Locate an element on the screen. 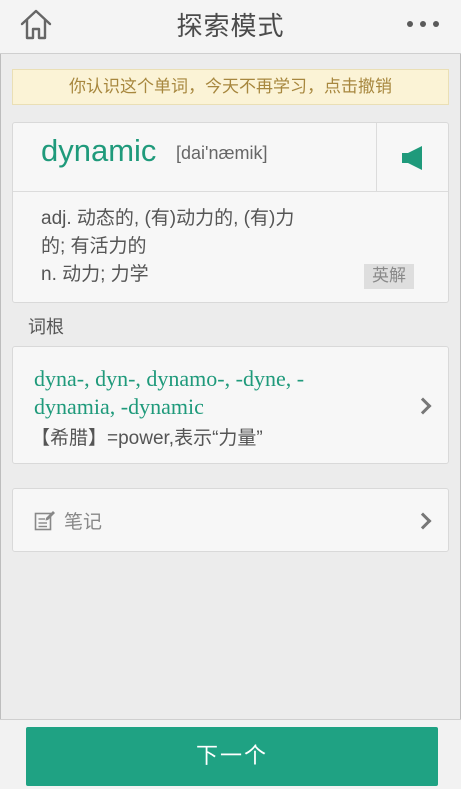 This screenshot has height=789, width=461. speaker-icon is located at coordinates (412, 158).